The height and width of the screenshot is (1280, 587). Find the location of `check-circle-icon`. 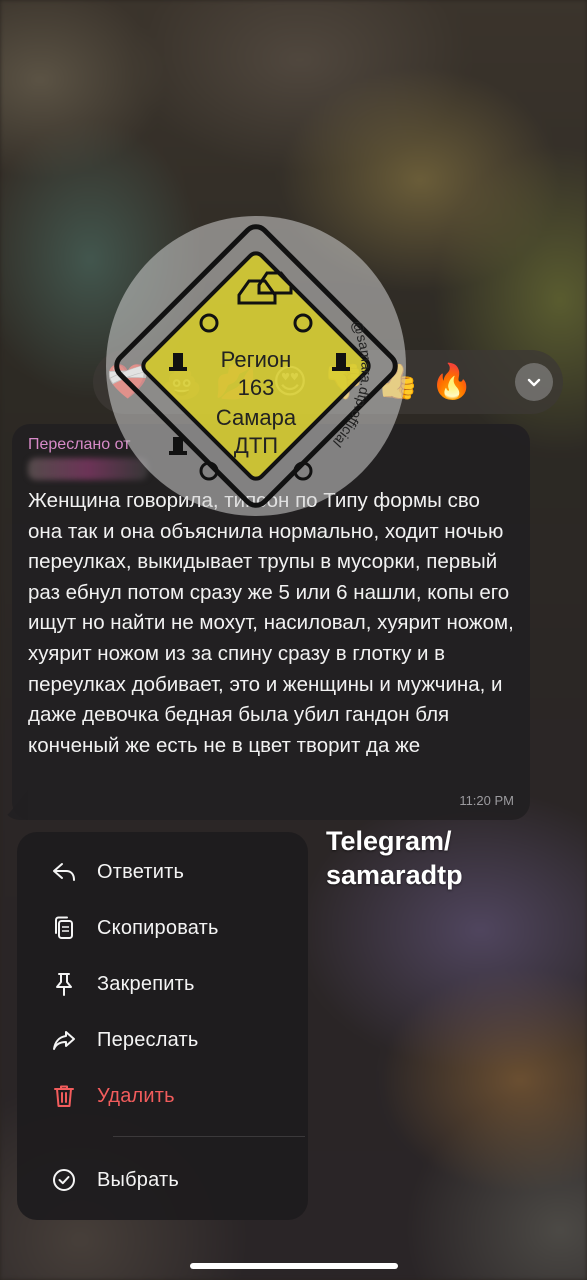

check-circle-icon is located at coordinates (64, 1180).